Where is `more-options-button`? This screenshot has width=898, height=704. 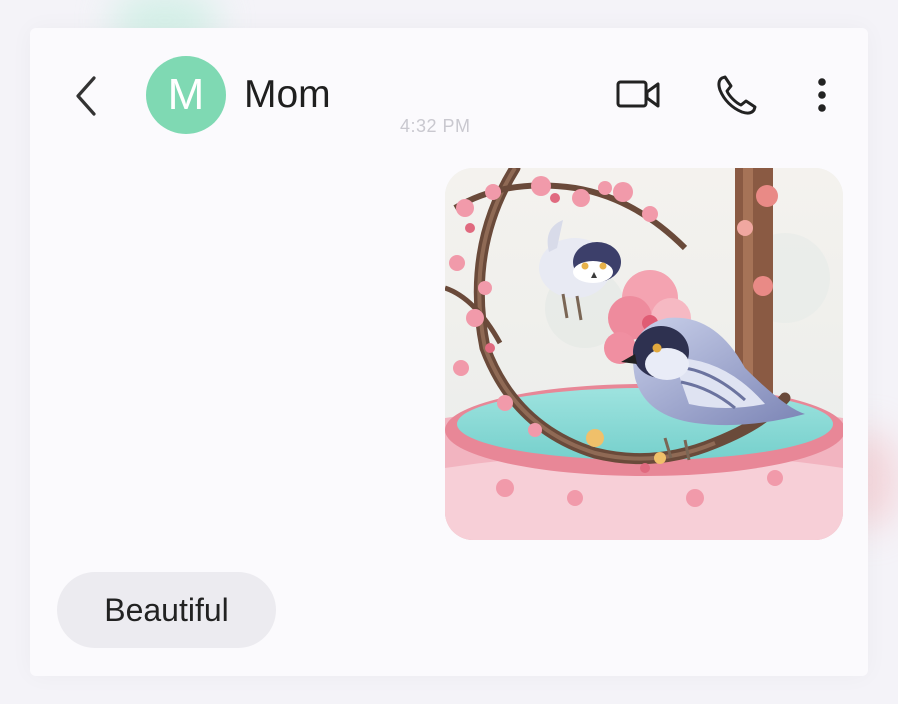
more-options-button is located at coordinates (822, 95).